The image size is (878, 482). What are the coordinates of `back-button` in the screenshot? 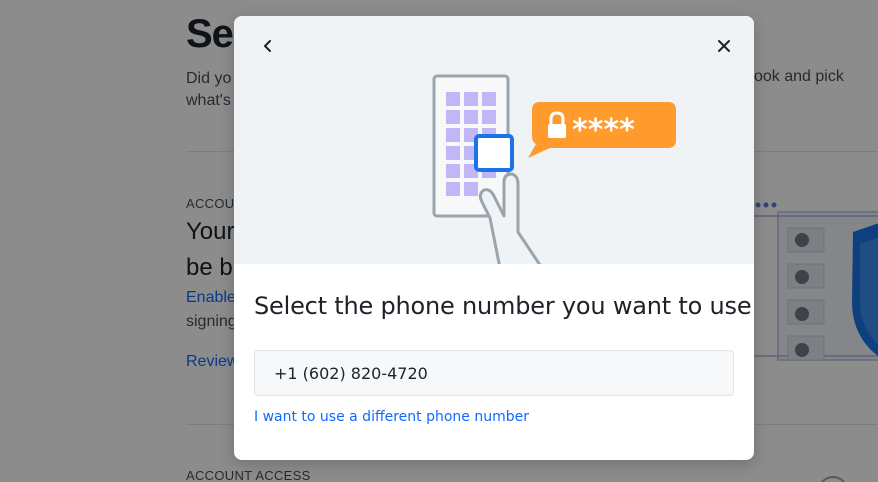 It's located at (268, 46).